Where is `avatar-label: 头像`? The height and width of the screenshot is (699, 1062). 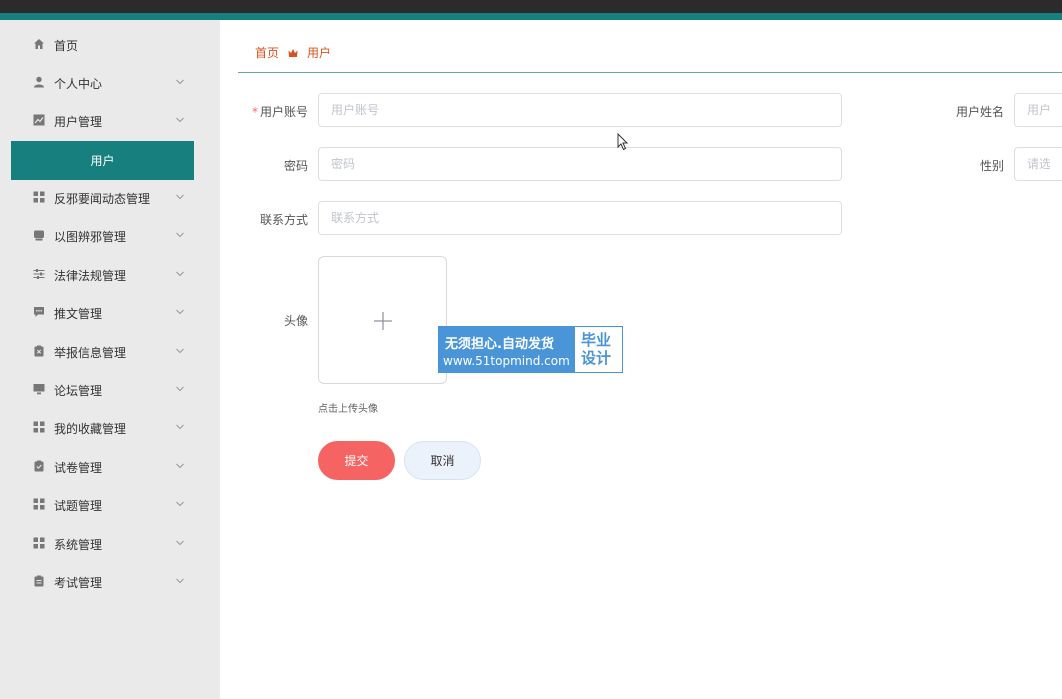 avatar-label: 头像 is located at coordinates (295, 321).